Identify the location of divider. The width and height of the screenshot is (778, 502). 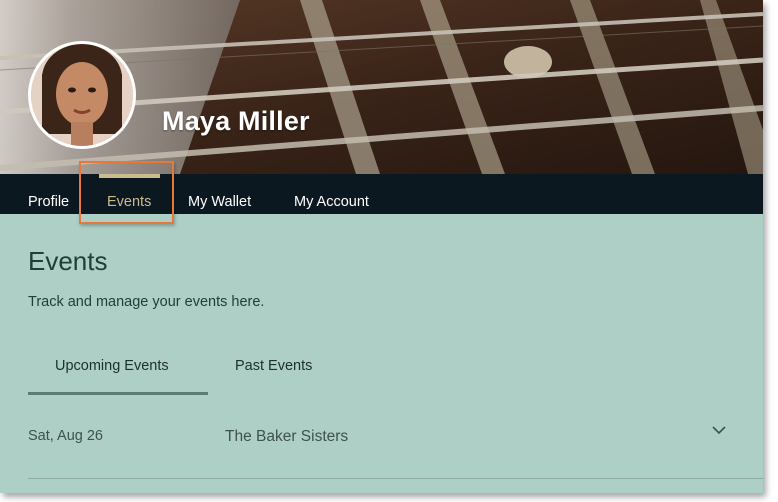
(395, 478).